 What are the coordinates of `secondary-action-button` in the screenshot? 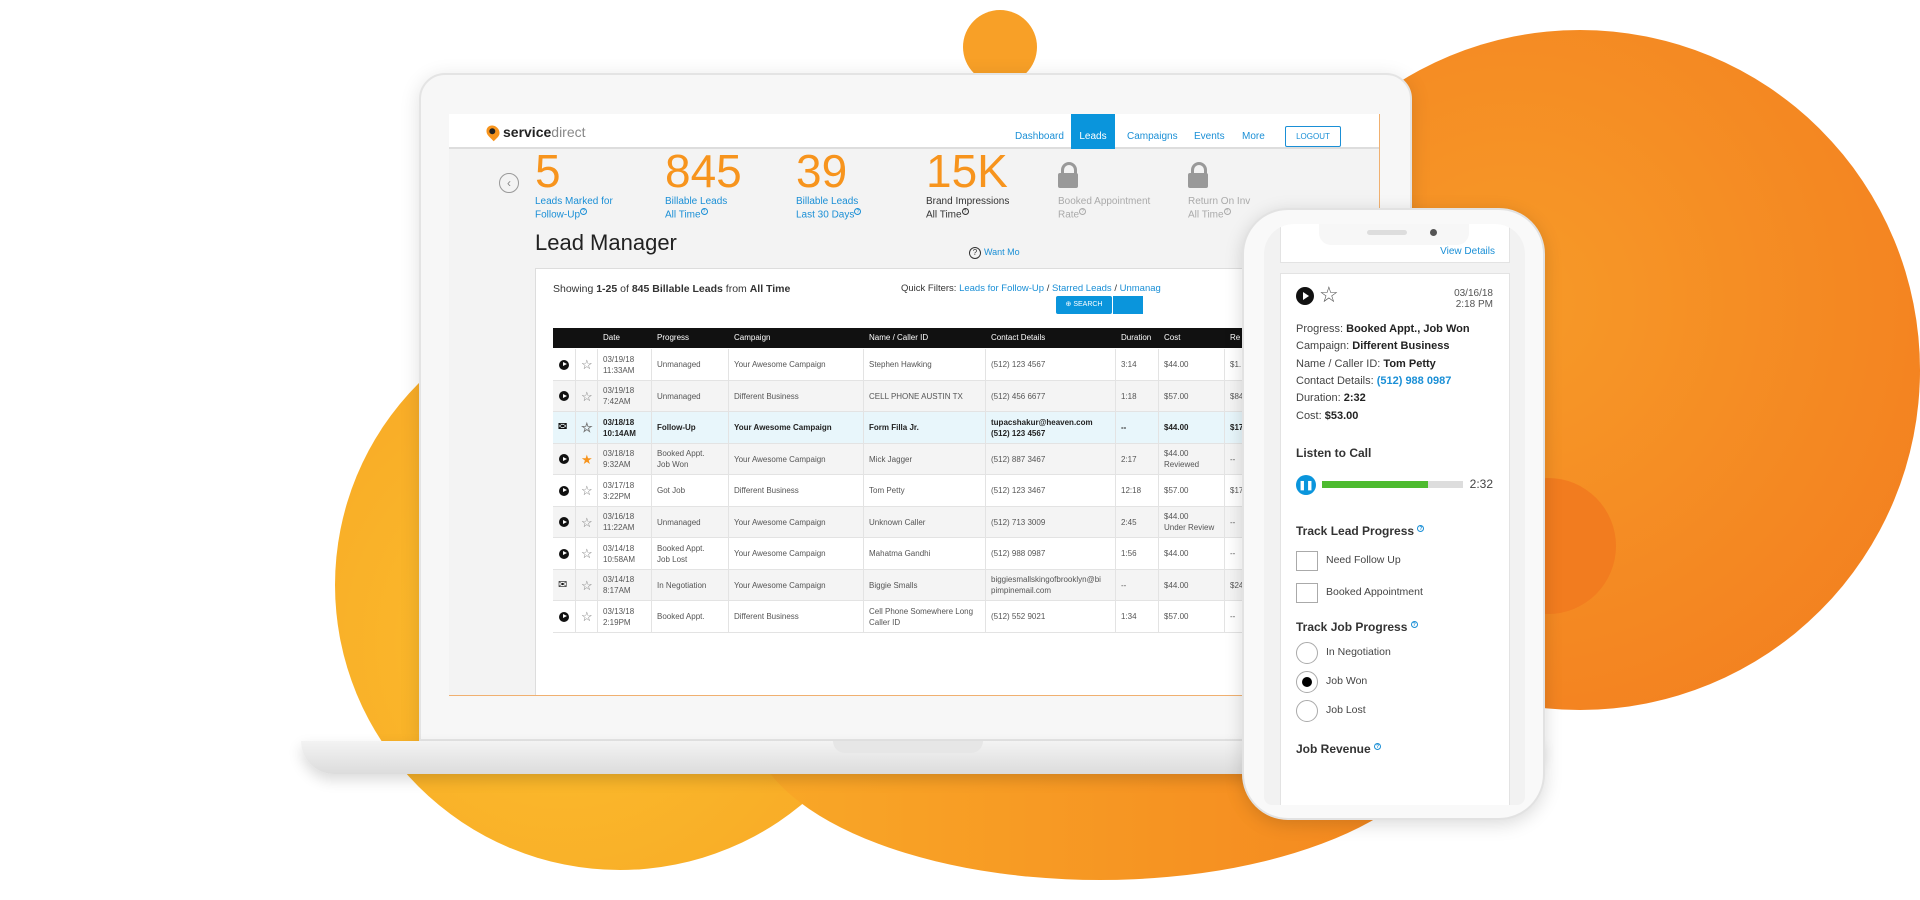 It's located at (1128, 305).